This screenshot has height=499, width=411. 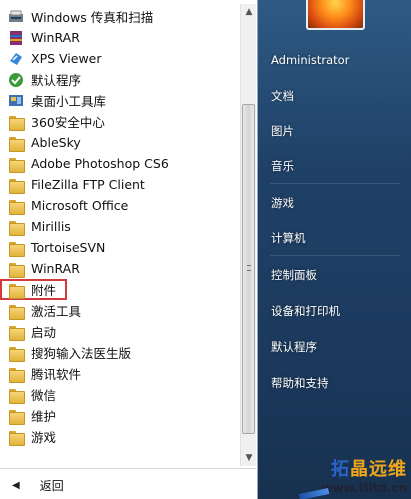 What do you see at coordinates (364, 488) in the screenshot?
I see `watermark-url: www.tlltd.cn` at bounding box center [364, 488].